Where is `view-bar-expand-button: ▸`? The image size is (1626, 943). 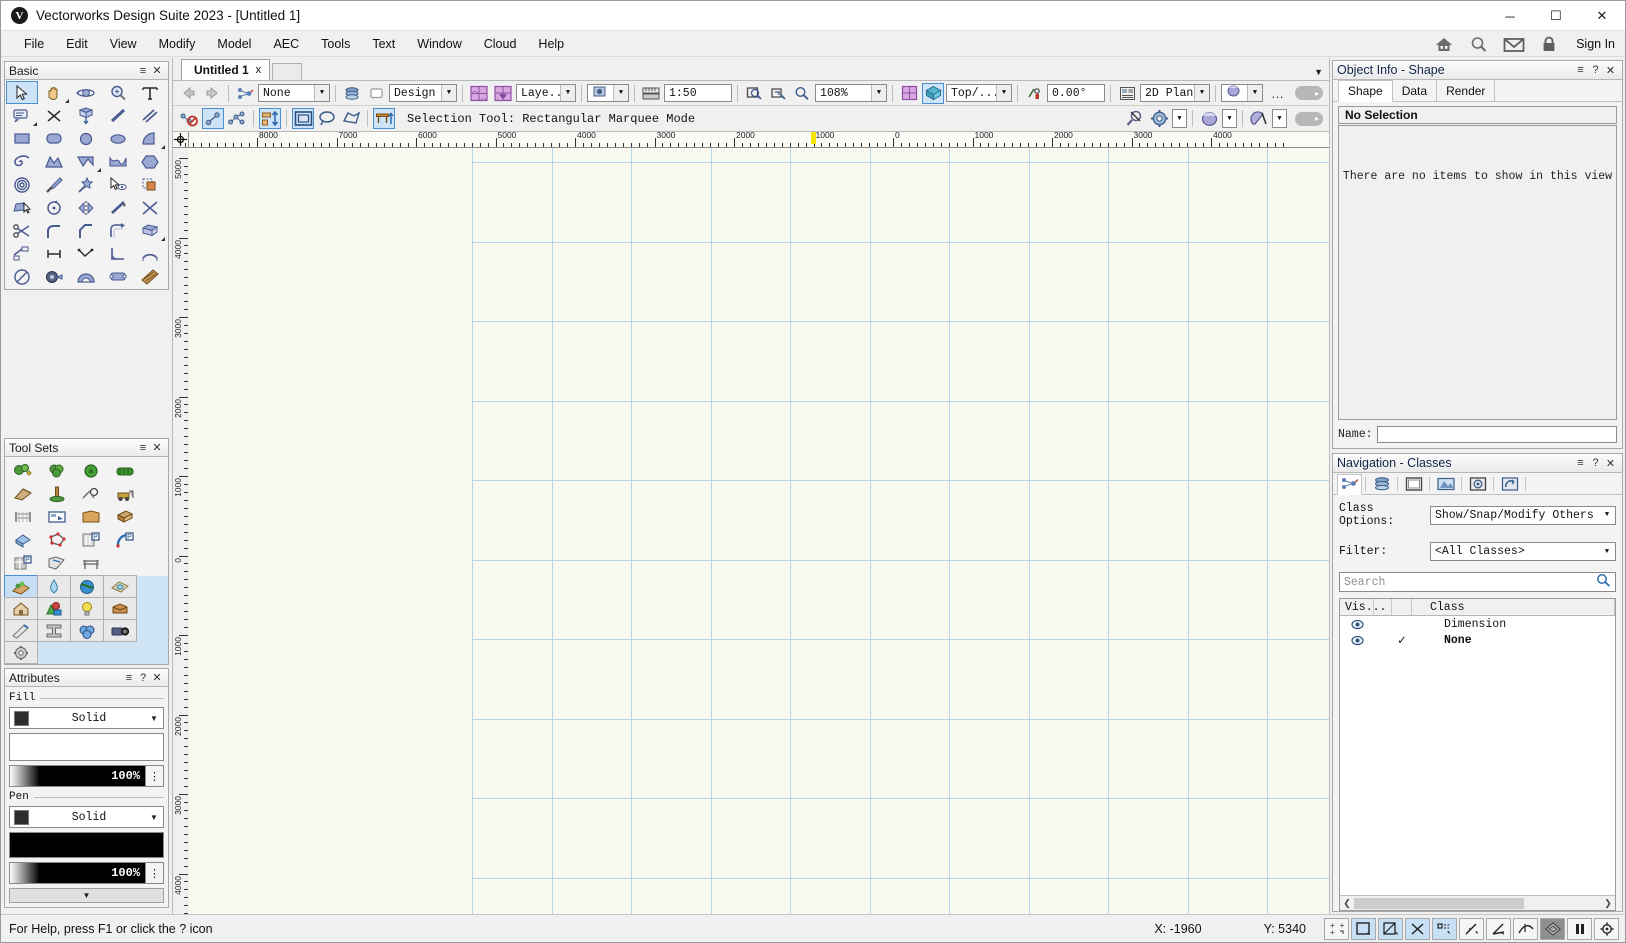
view-bar-expand-button: ▸ is located at coordinates (1309, 93).